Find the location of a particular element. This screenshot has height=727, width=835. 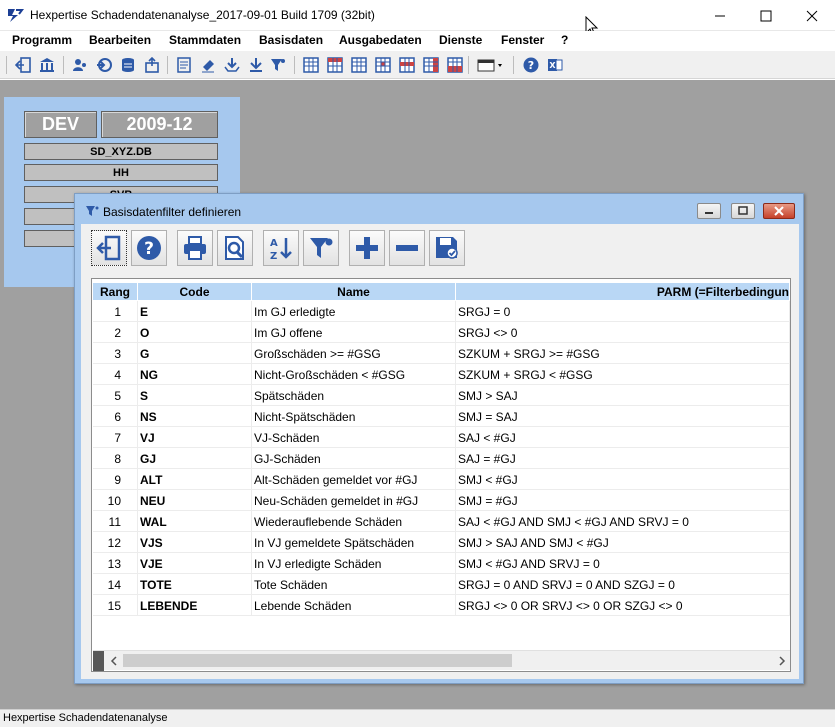

cell-name: Wiederauflebende Schäden is located at coordinates (354, 521).